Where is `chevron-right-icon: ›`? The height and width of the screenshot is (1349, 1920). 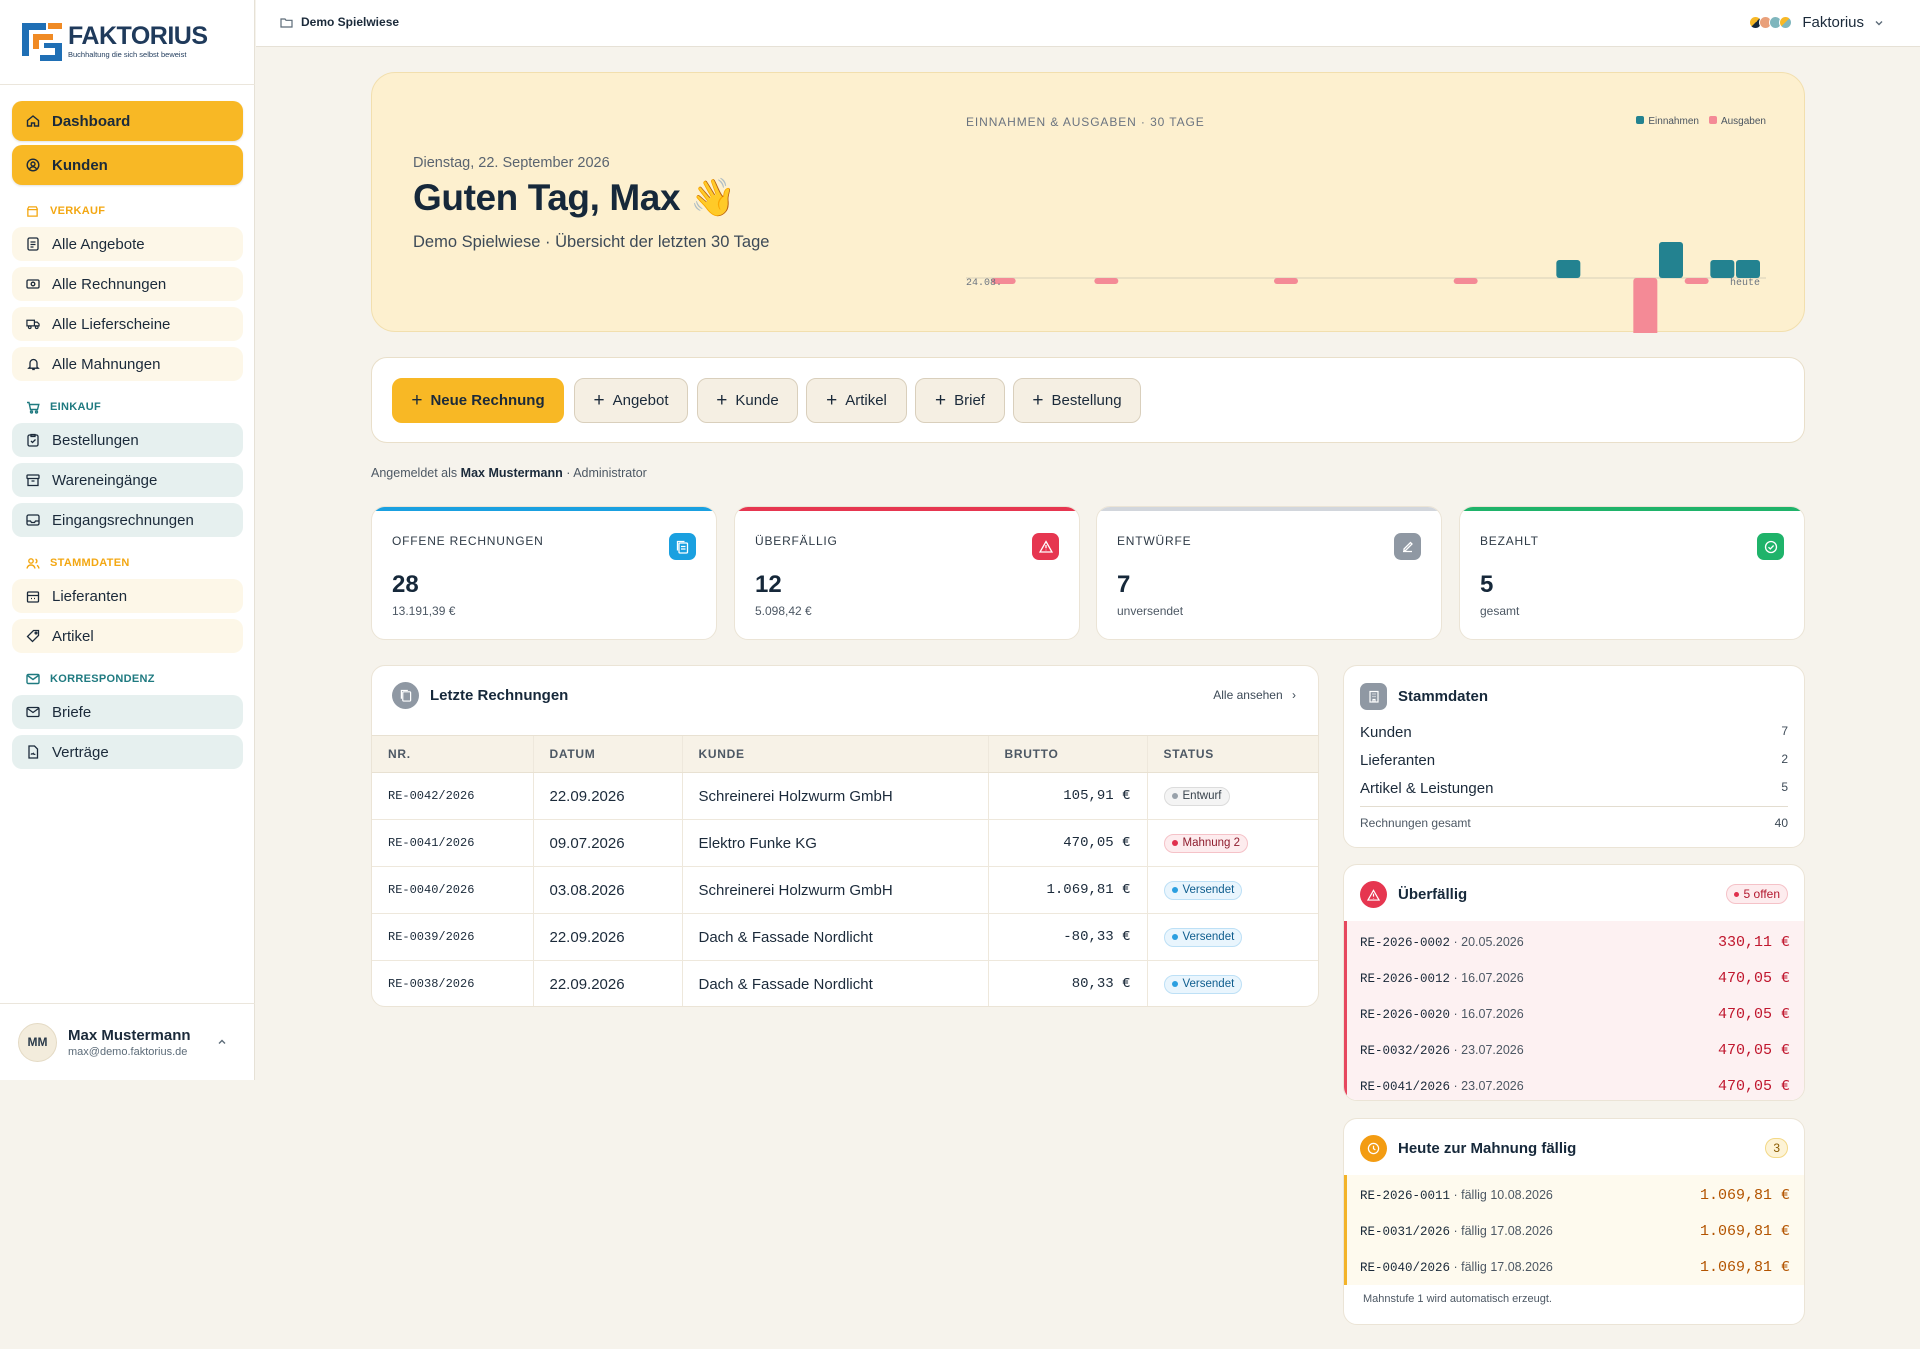 chevron-right-icon: › is located at coordinates (1294, 695).